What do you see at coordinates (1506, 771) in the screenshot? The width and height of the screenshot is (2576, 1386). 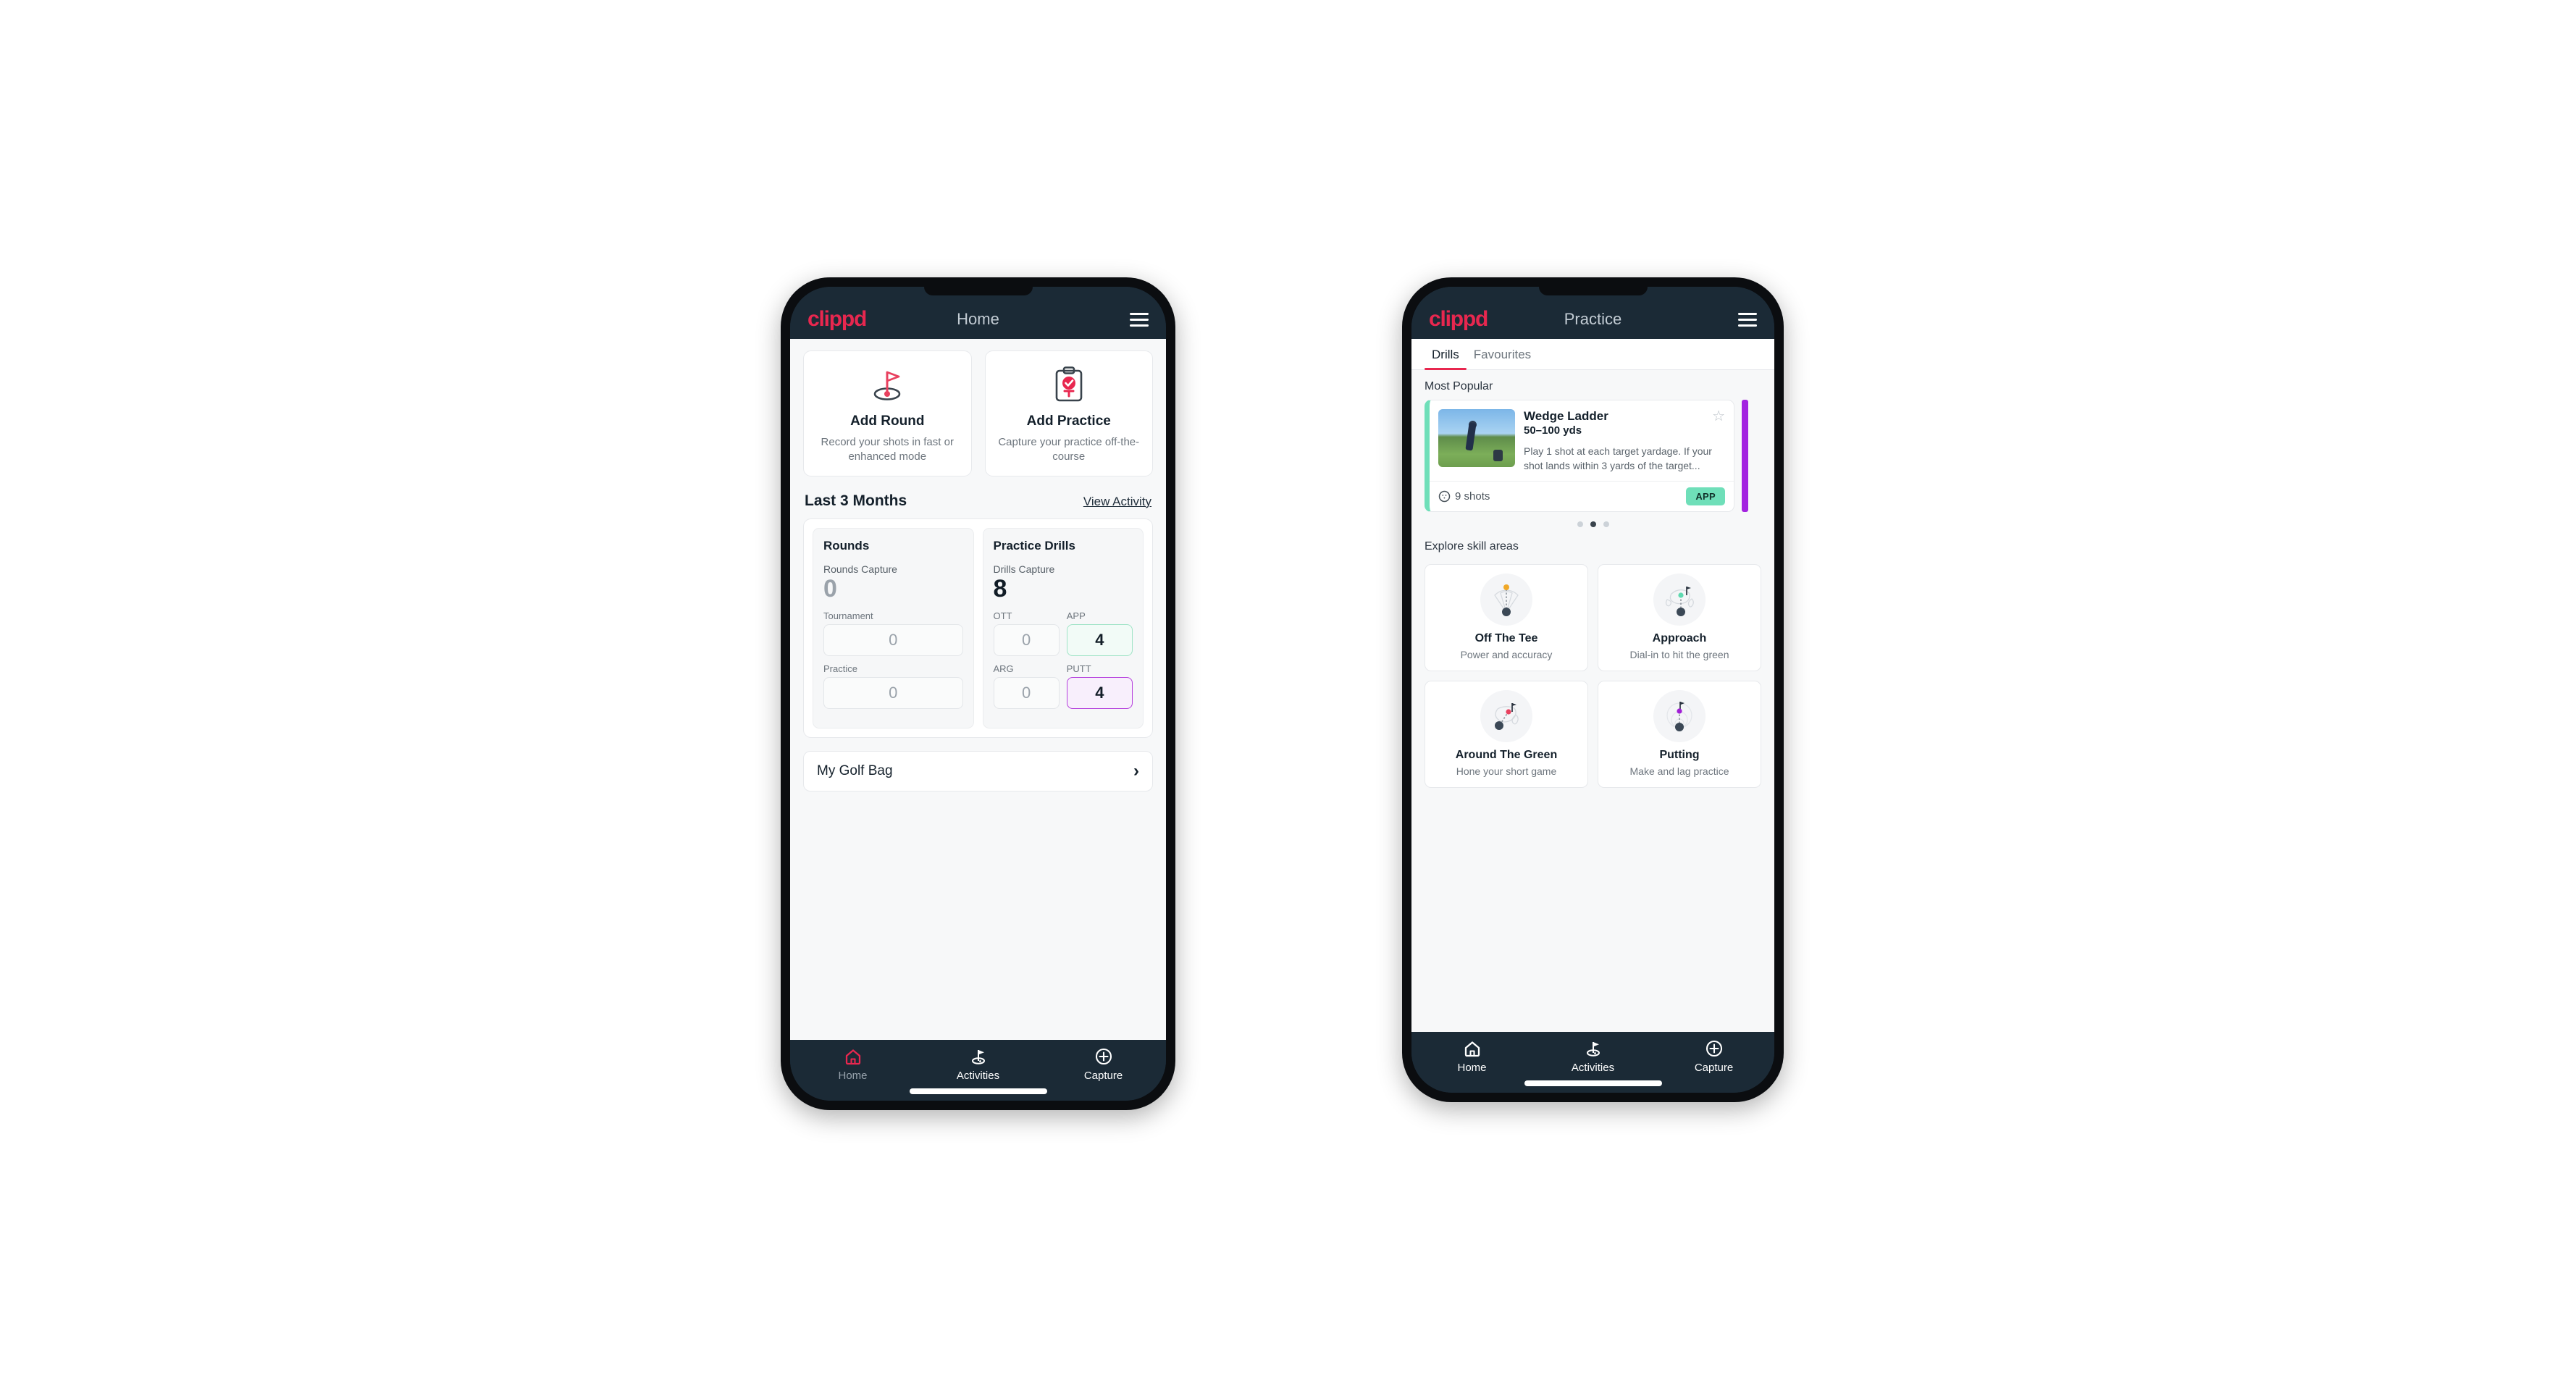 I see `skill-subtitle: Hone your short game` at bounding box center [1506, 771].